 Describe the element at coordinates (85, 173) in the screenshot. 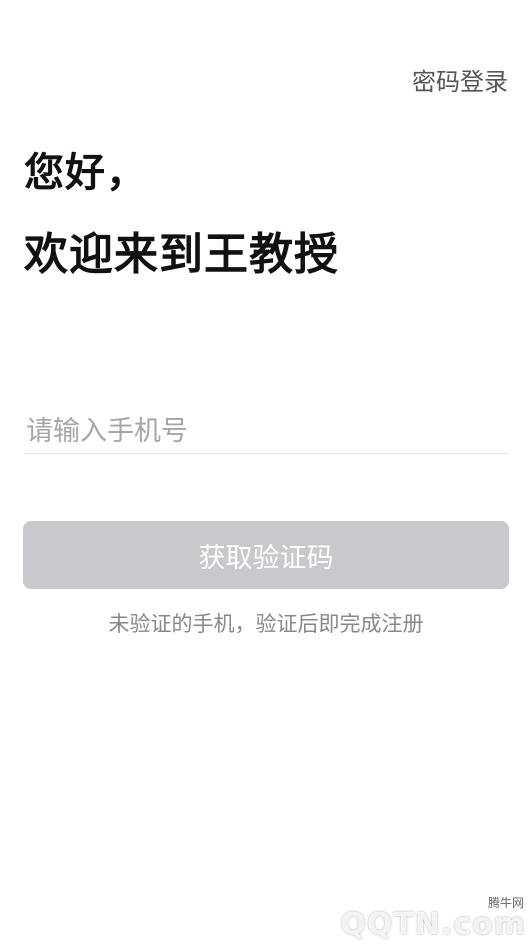

I see `greeting-title: 您好，` at that location.